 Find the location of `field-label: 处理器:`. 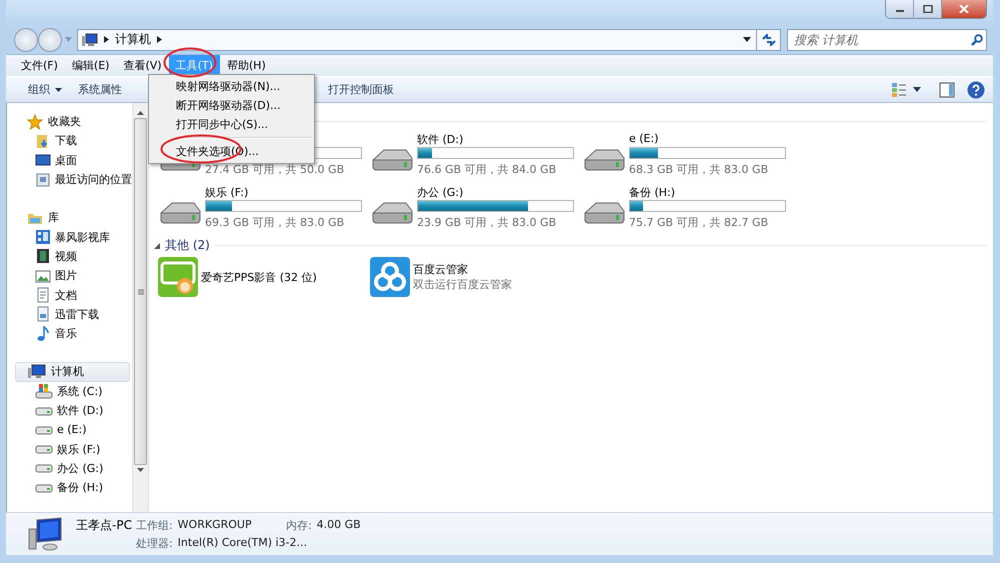

field-label: 处理器: is located at coordinates (154, 543).